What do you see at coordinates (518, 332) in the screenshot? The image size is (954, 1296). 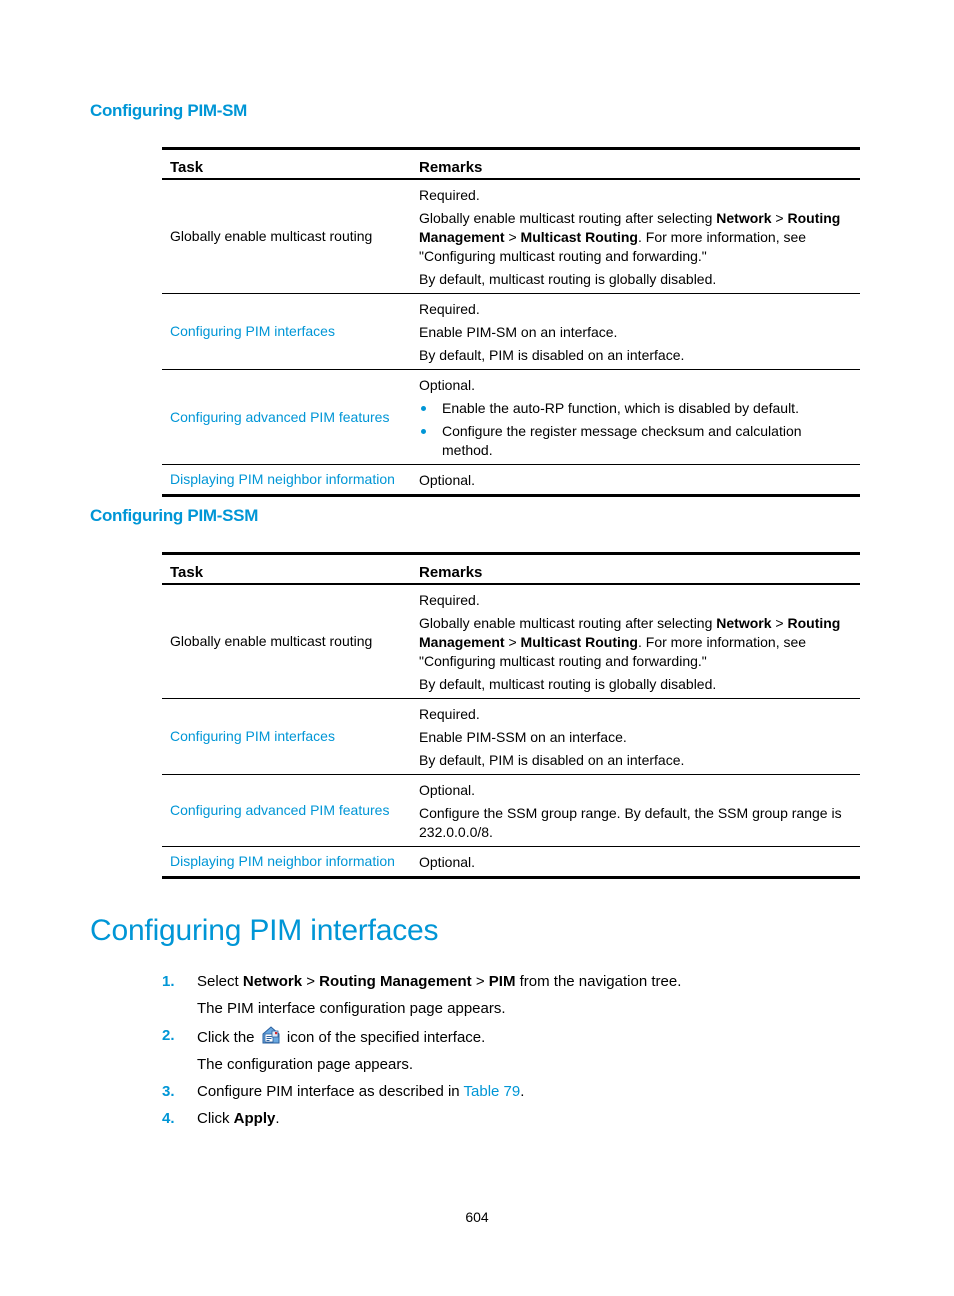 I see `remark-description: Enable PIM-SM on an interface.` at bounding box center [518, 332].